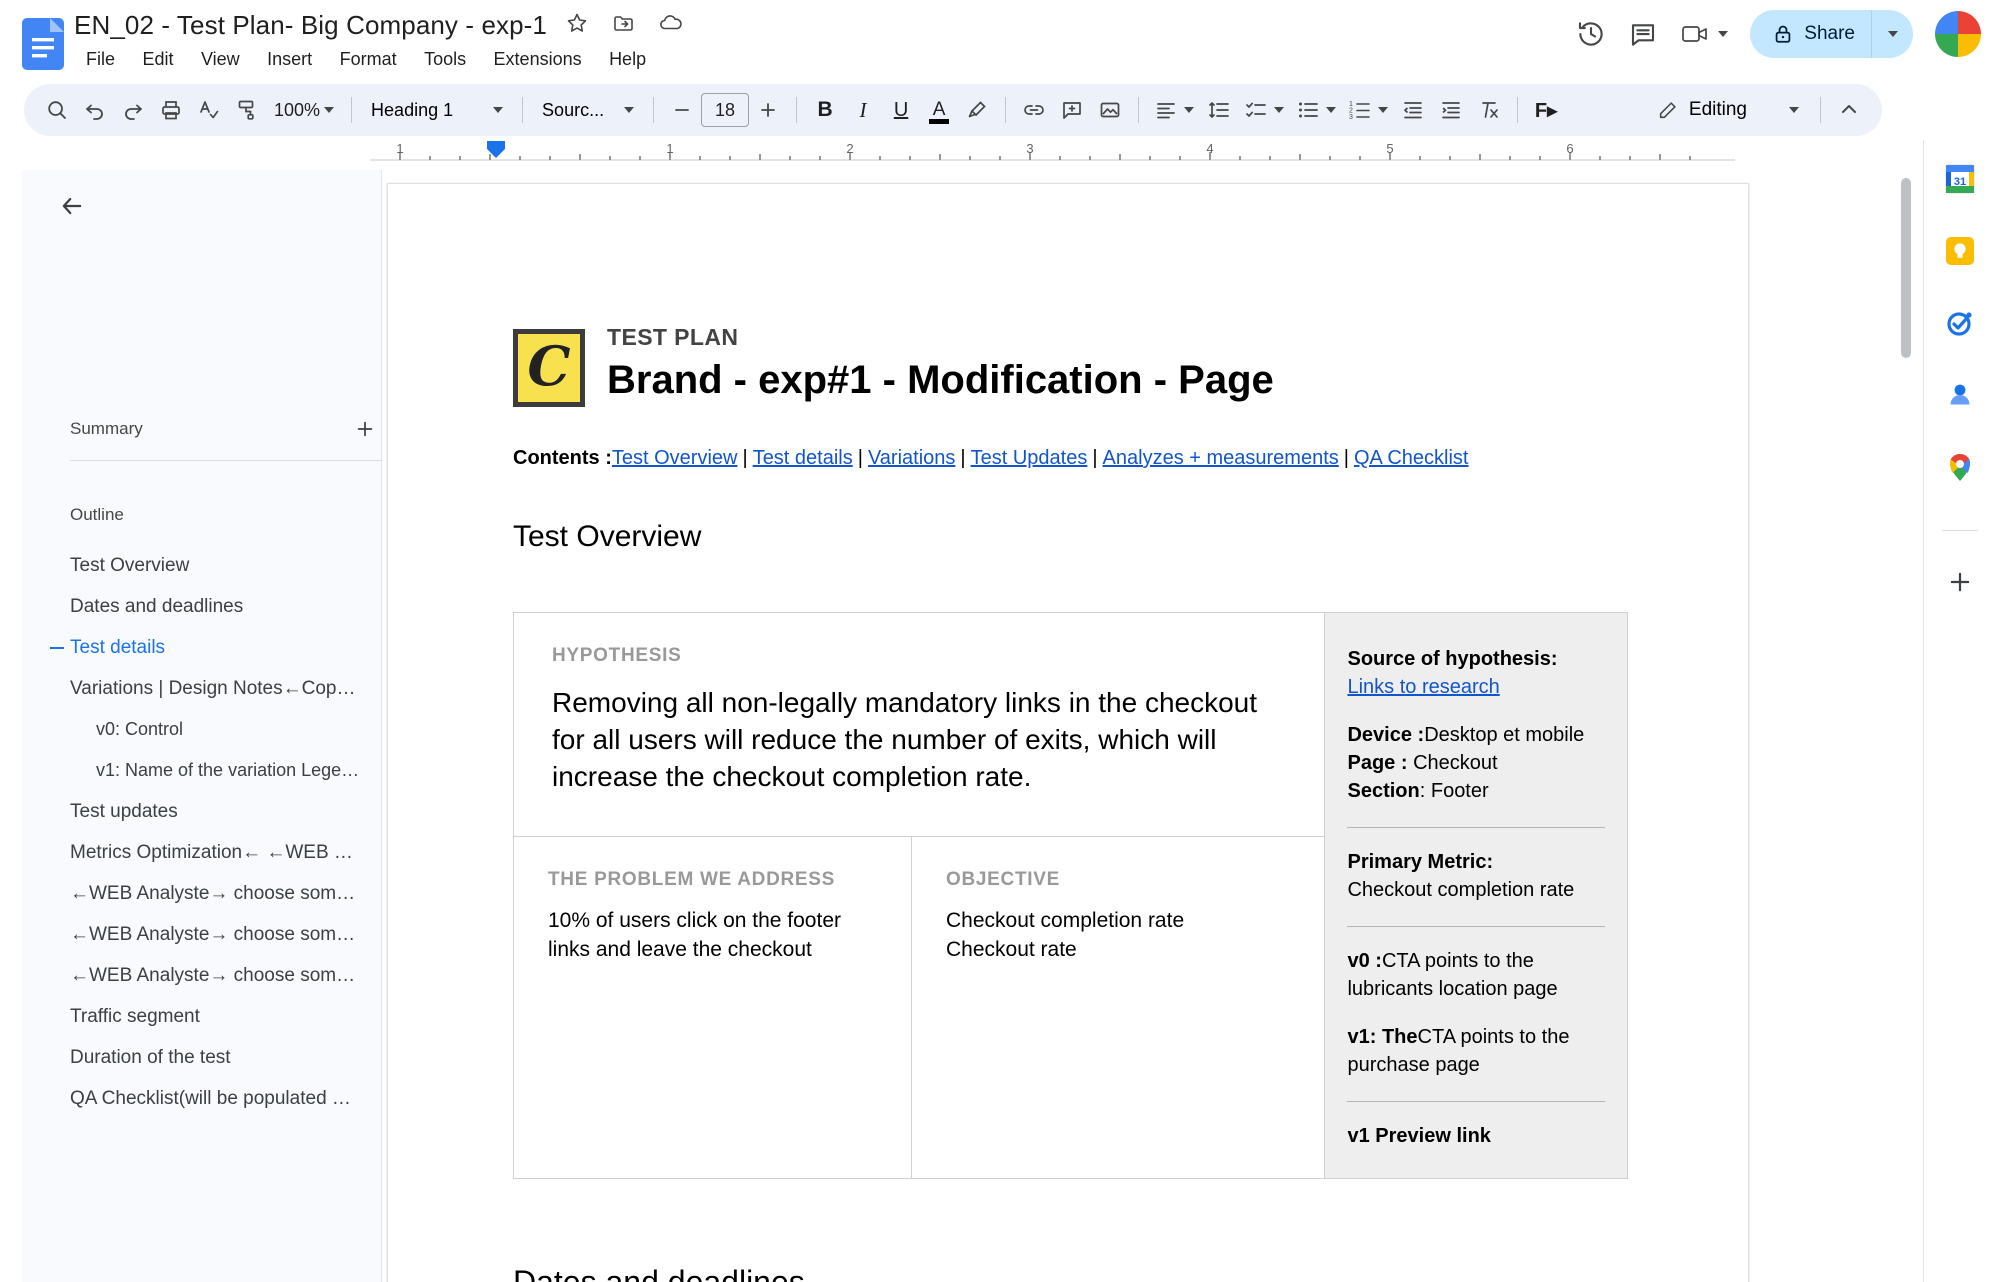 The width and height of the screenshot is (1995, 1282). Describe the element at coordinates (1413, 110) in the screenshot. I see `decrease-indent-icon` at that location.